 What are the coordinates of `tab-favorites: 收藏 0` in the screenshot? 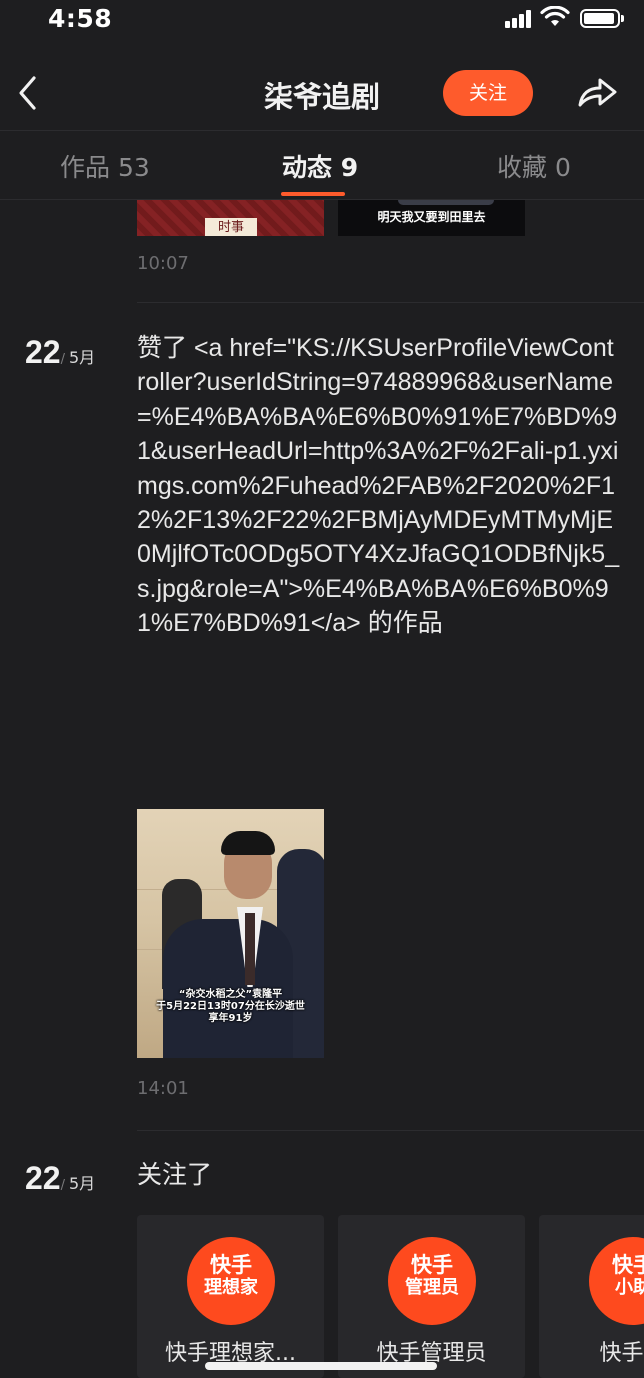 It's located at (534, 166).